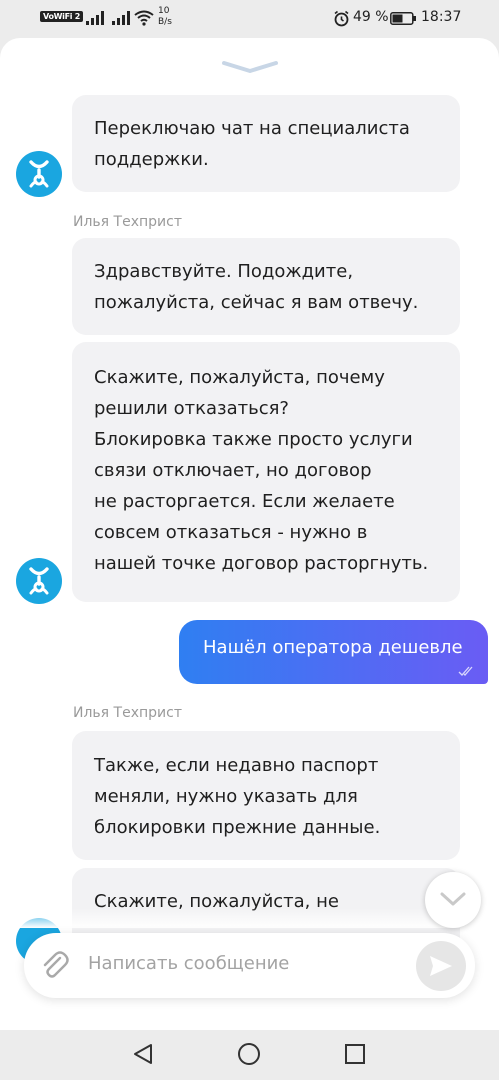 This screenshot has height=1080, width=499. Describe the element at coordinates (231, 532) in the screenshot. I see `message-line: совсем отказаться - нужно в` at that location.